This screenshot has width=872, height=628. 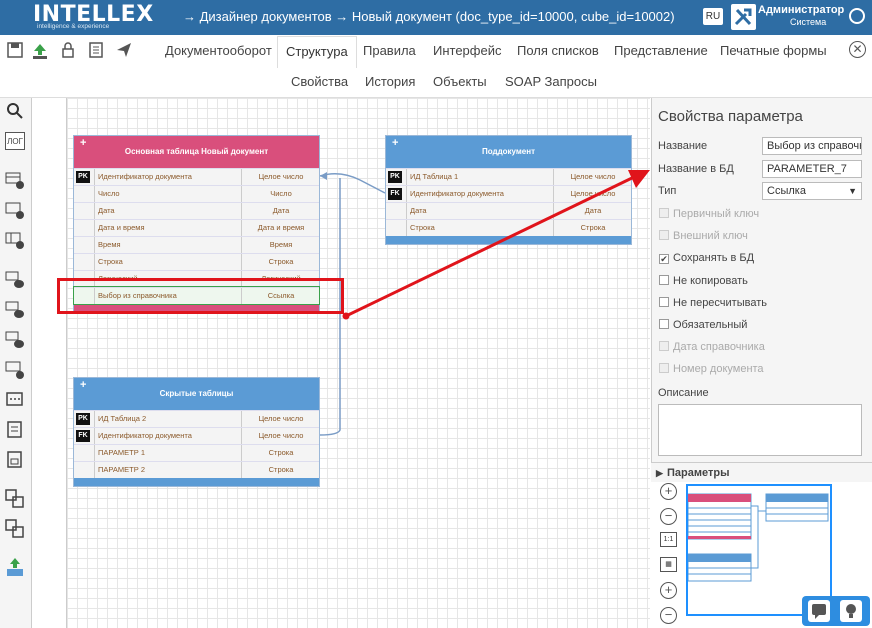 I want to click on type-select: Ссылка ▼, so click(x=812, y=191).